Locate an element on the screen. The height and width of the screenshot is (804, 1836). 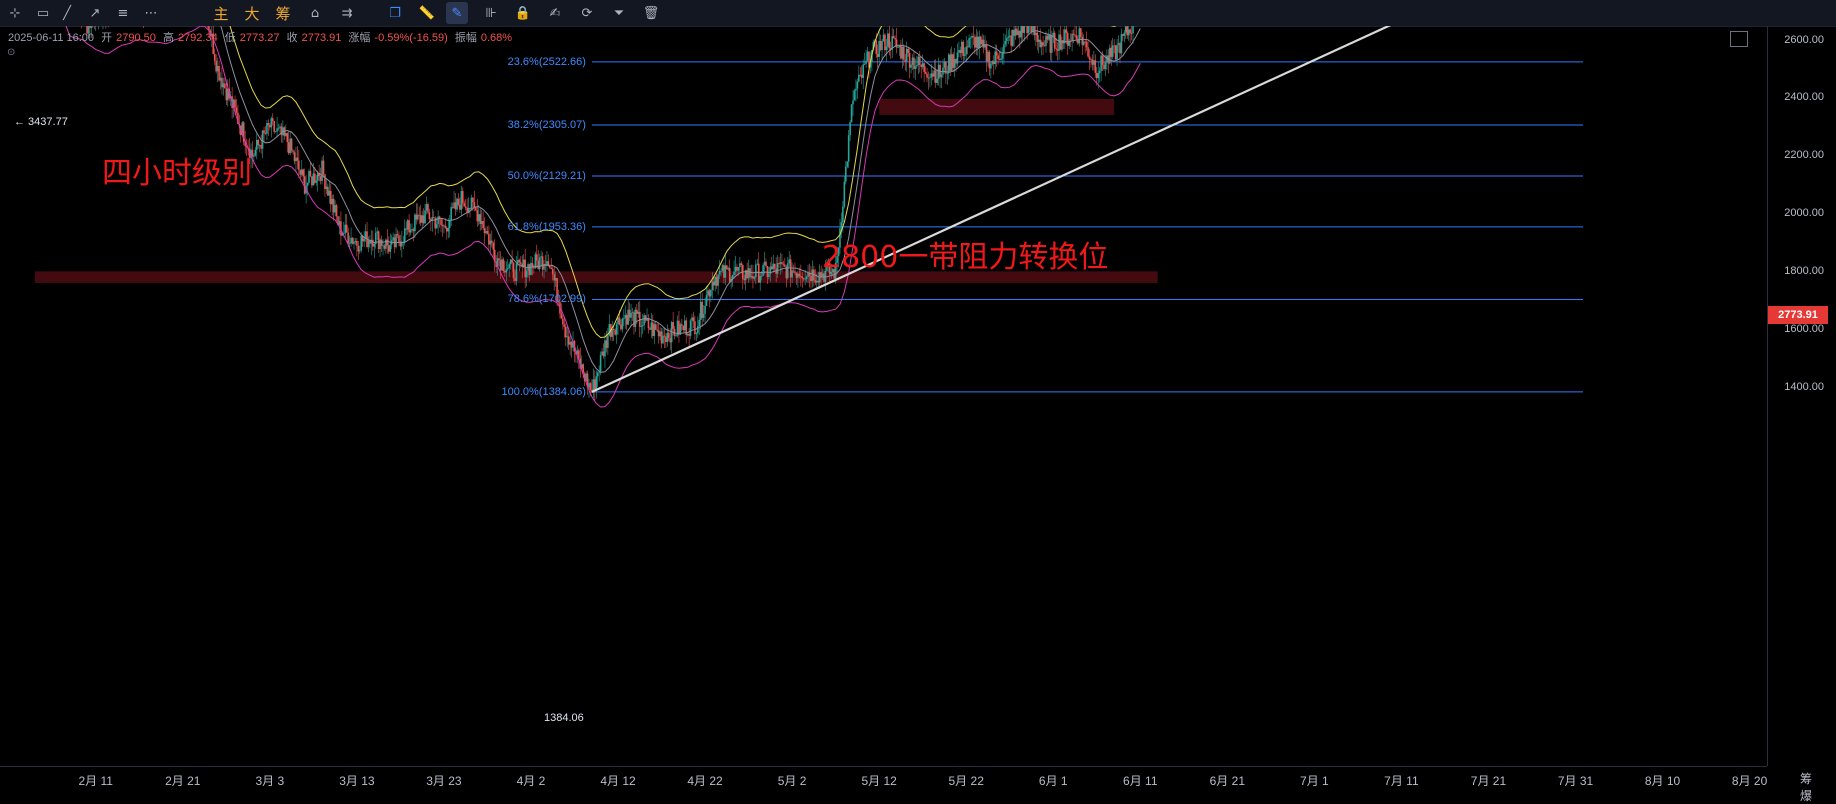
chip-toggle-button: 筹 is located at coordinates (1806, 779).